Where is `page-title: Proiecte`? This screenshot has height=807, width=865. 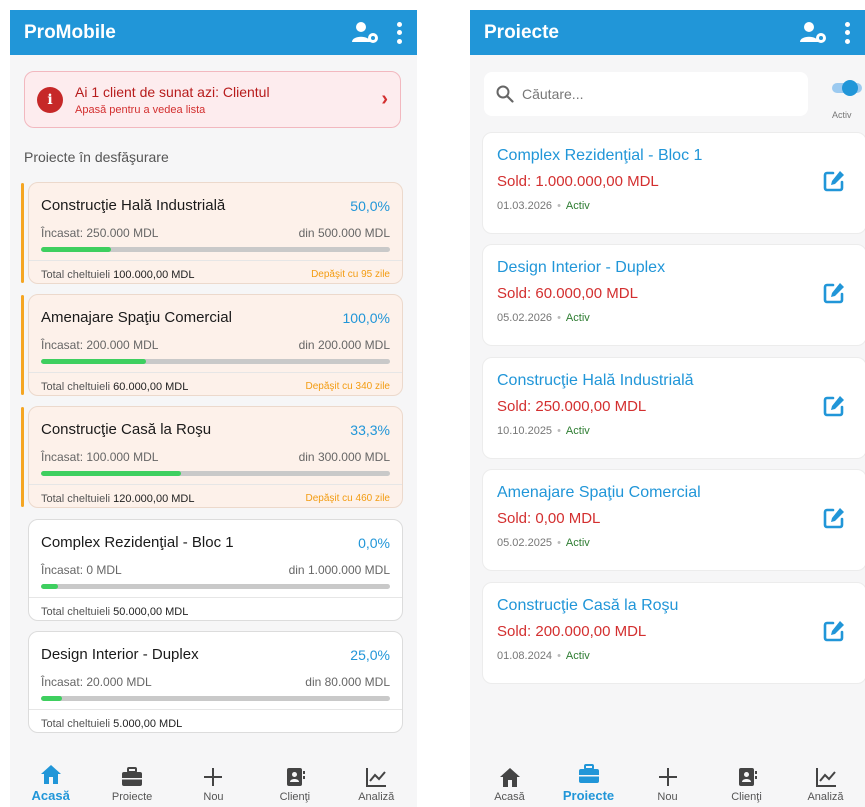 page-title: Proiecte is located at coordinates (521, 32).